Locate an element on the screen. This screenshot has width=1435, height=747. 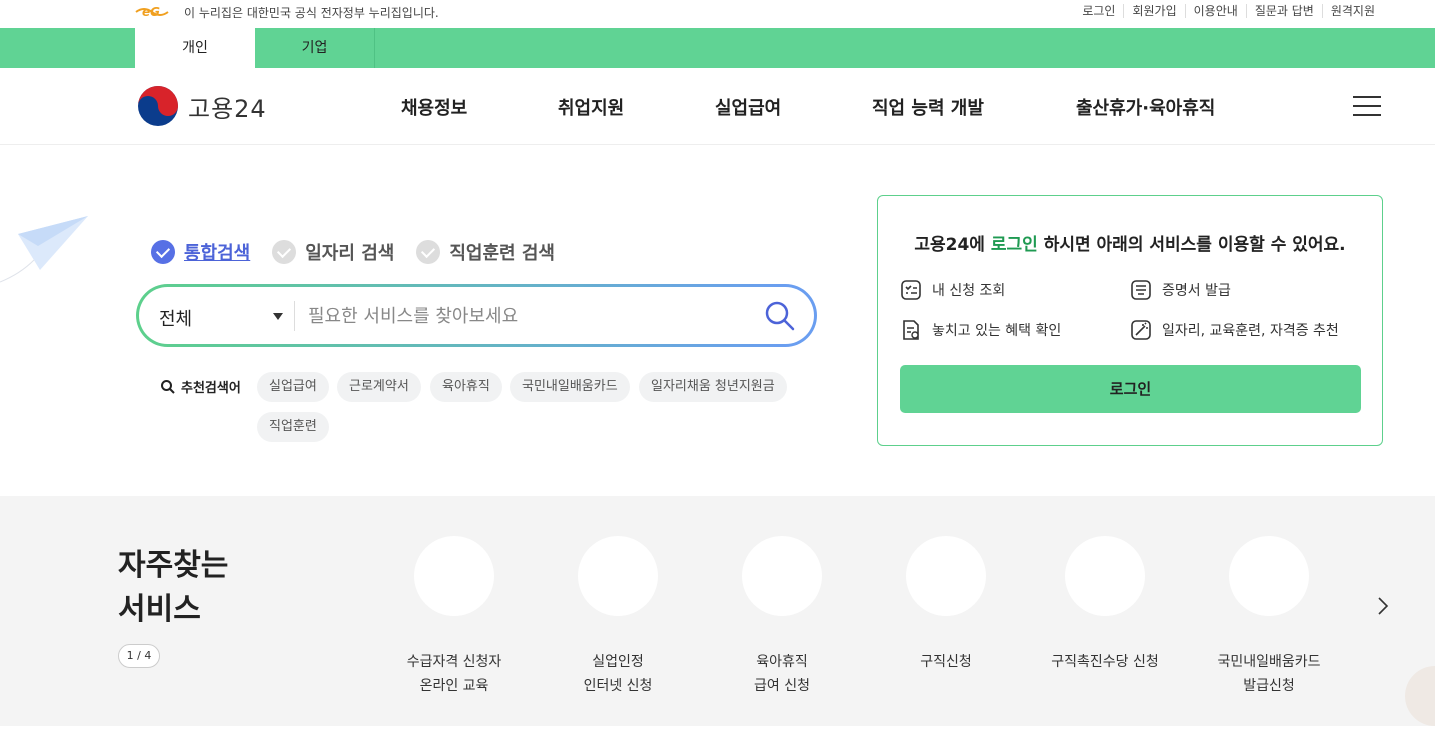
category-select: 전체 is located at coordinates (175, 318).